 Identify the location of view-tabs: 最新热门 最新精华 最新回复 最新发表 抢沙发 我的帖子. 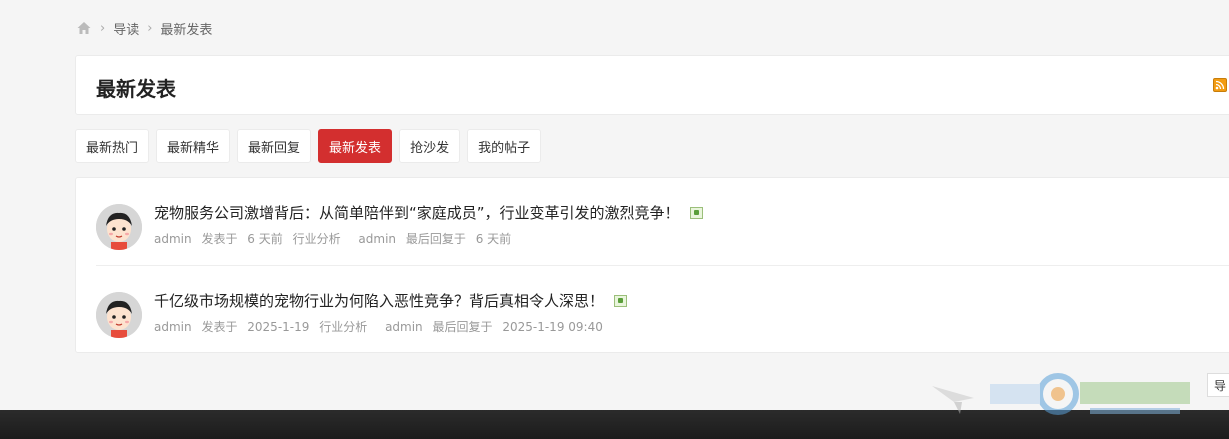
(311, 146).